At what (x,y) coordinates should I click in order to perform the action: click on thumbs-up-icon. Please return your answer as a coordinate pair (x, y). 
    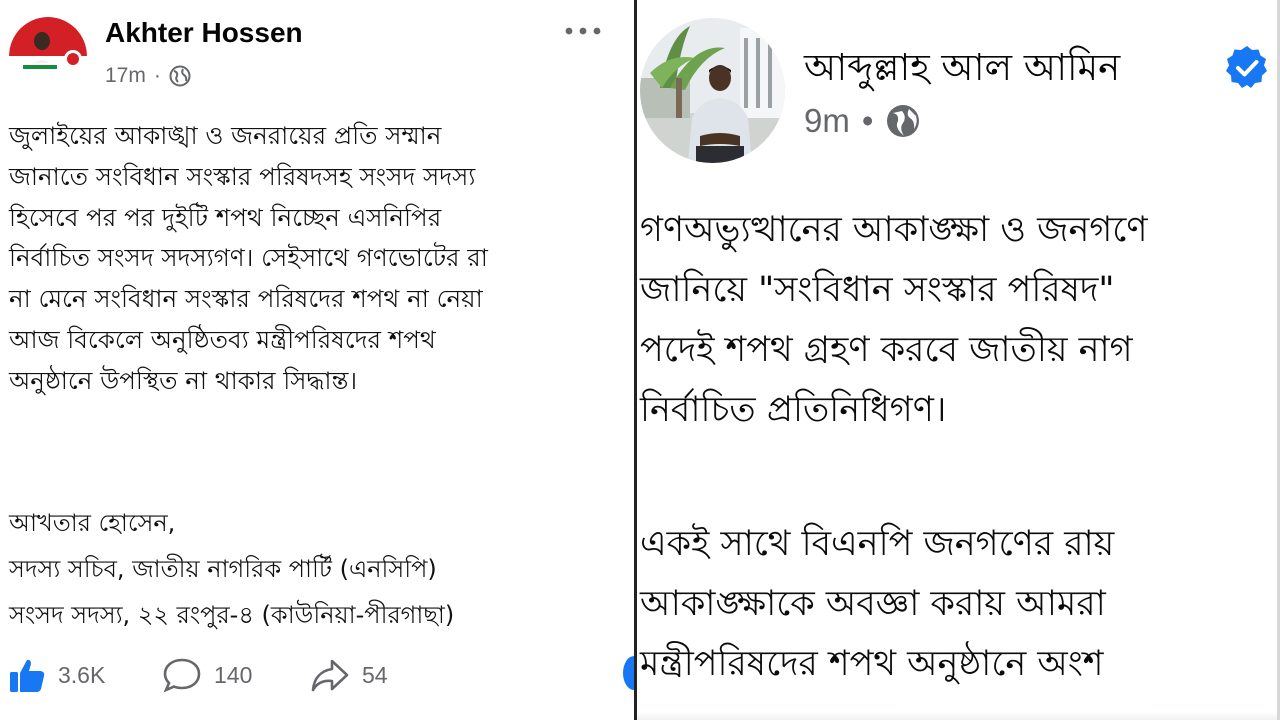
    Looking at the image, I should click on (27, 675).